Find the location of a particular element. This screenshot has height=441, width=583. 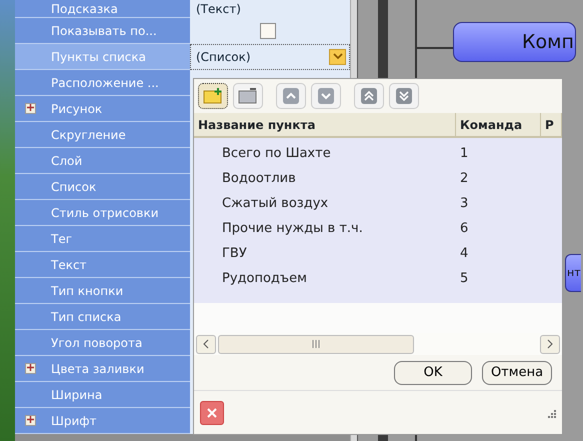

column-header: Команда is located at coordinates (498, 124).